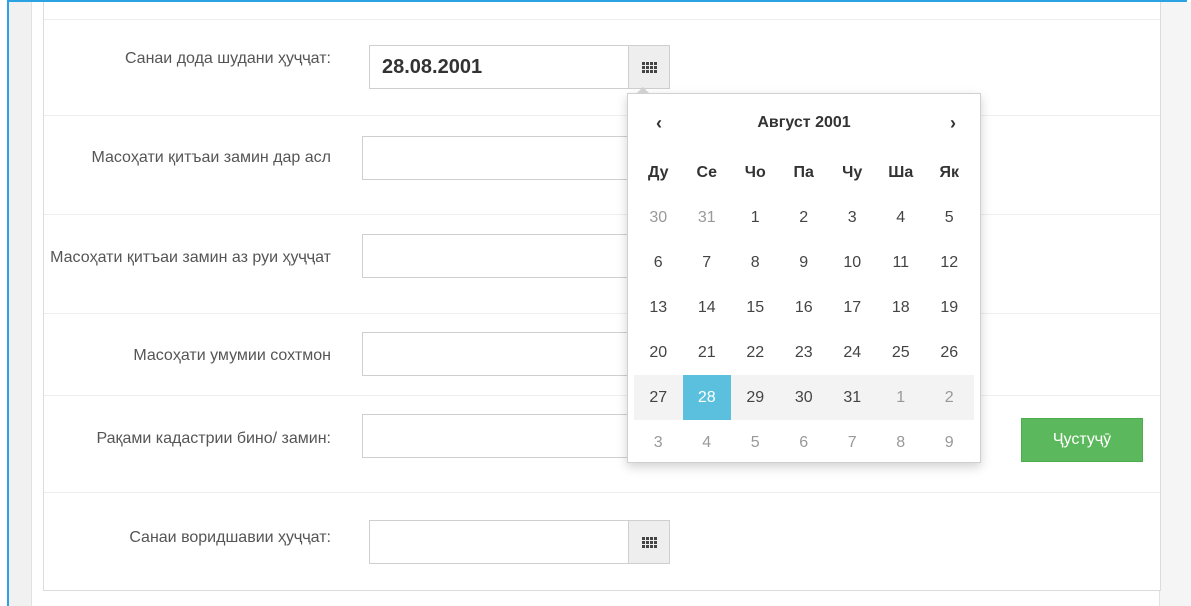  I want to click on day-cell: 20, so click(658, 352).